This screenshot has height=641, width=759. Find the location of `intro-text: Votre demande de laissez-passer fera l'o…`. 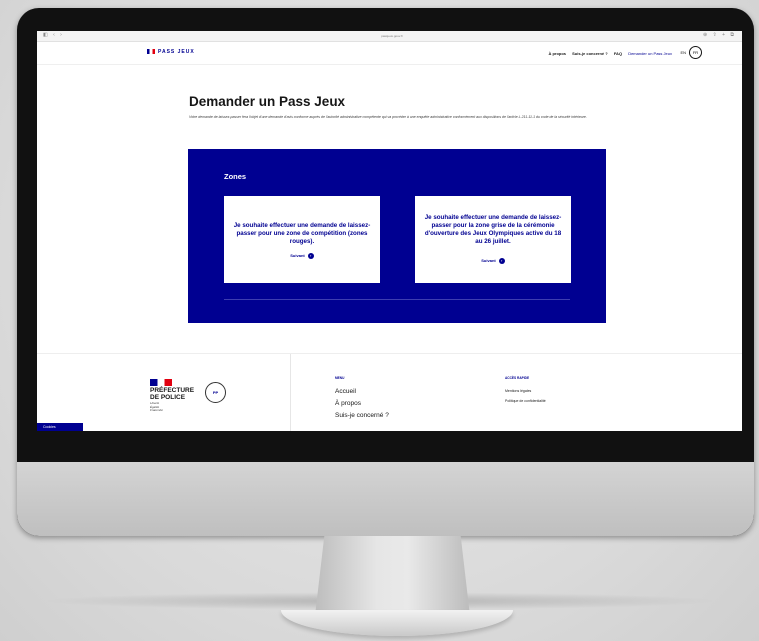

intro-text: Votre demande de laissez-passer fera l'o… is located at coordinates (388, 117).